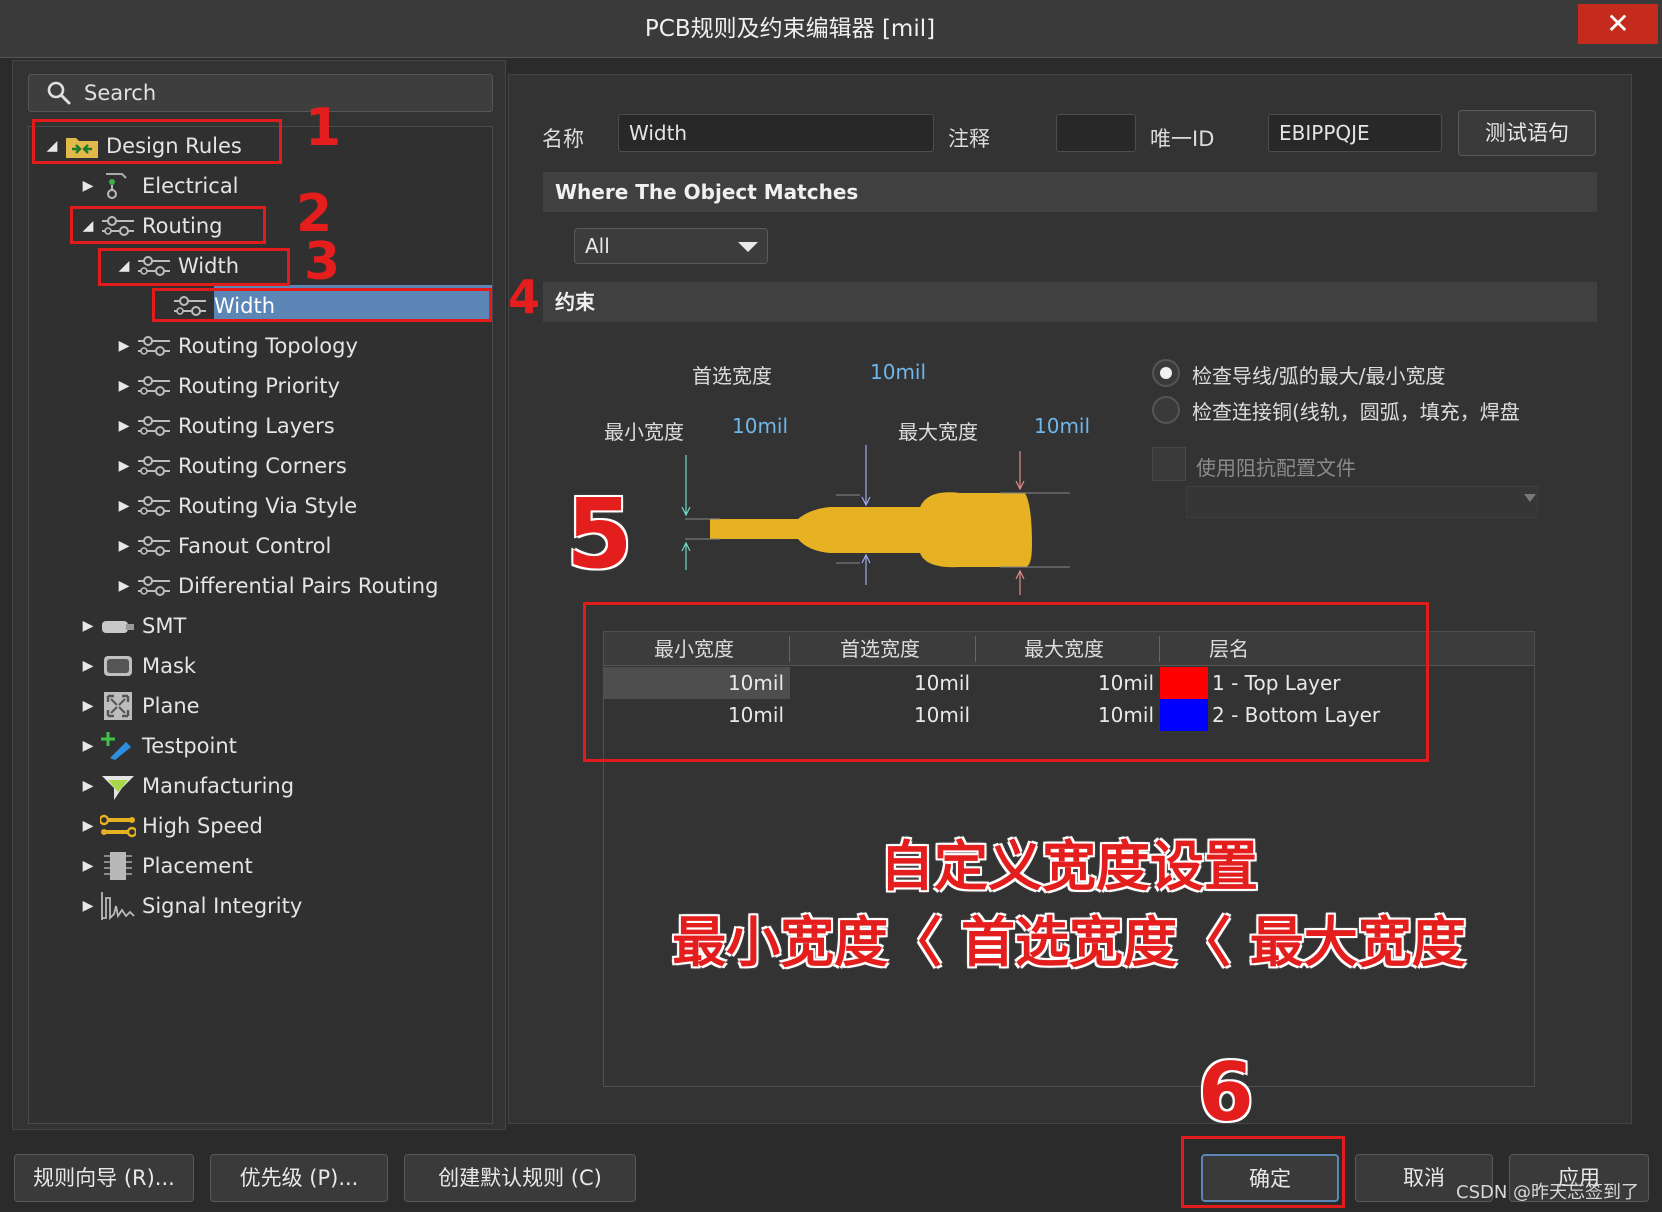  I want to click on impedance-profile-select, so click(1362, 502).